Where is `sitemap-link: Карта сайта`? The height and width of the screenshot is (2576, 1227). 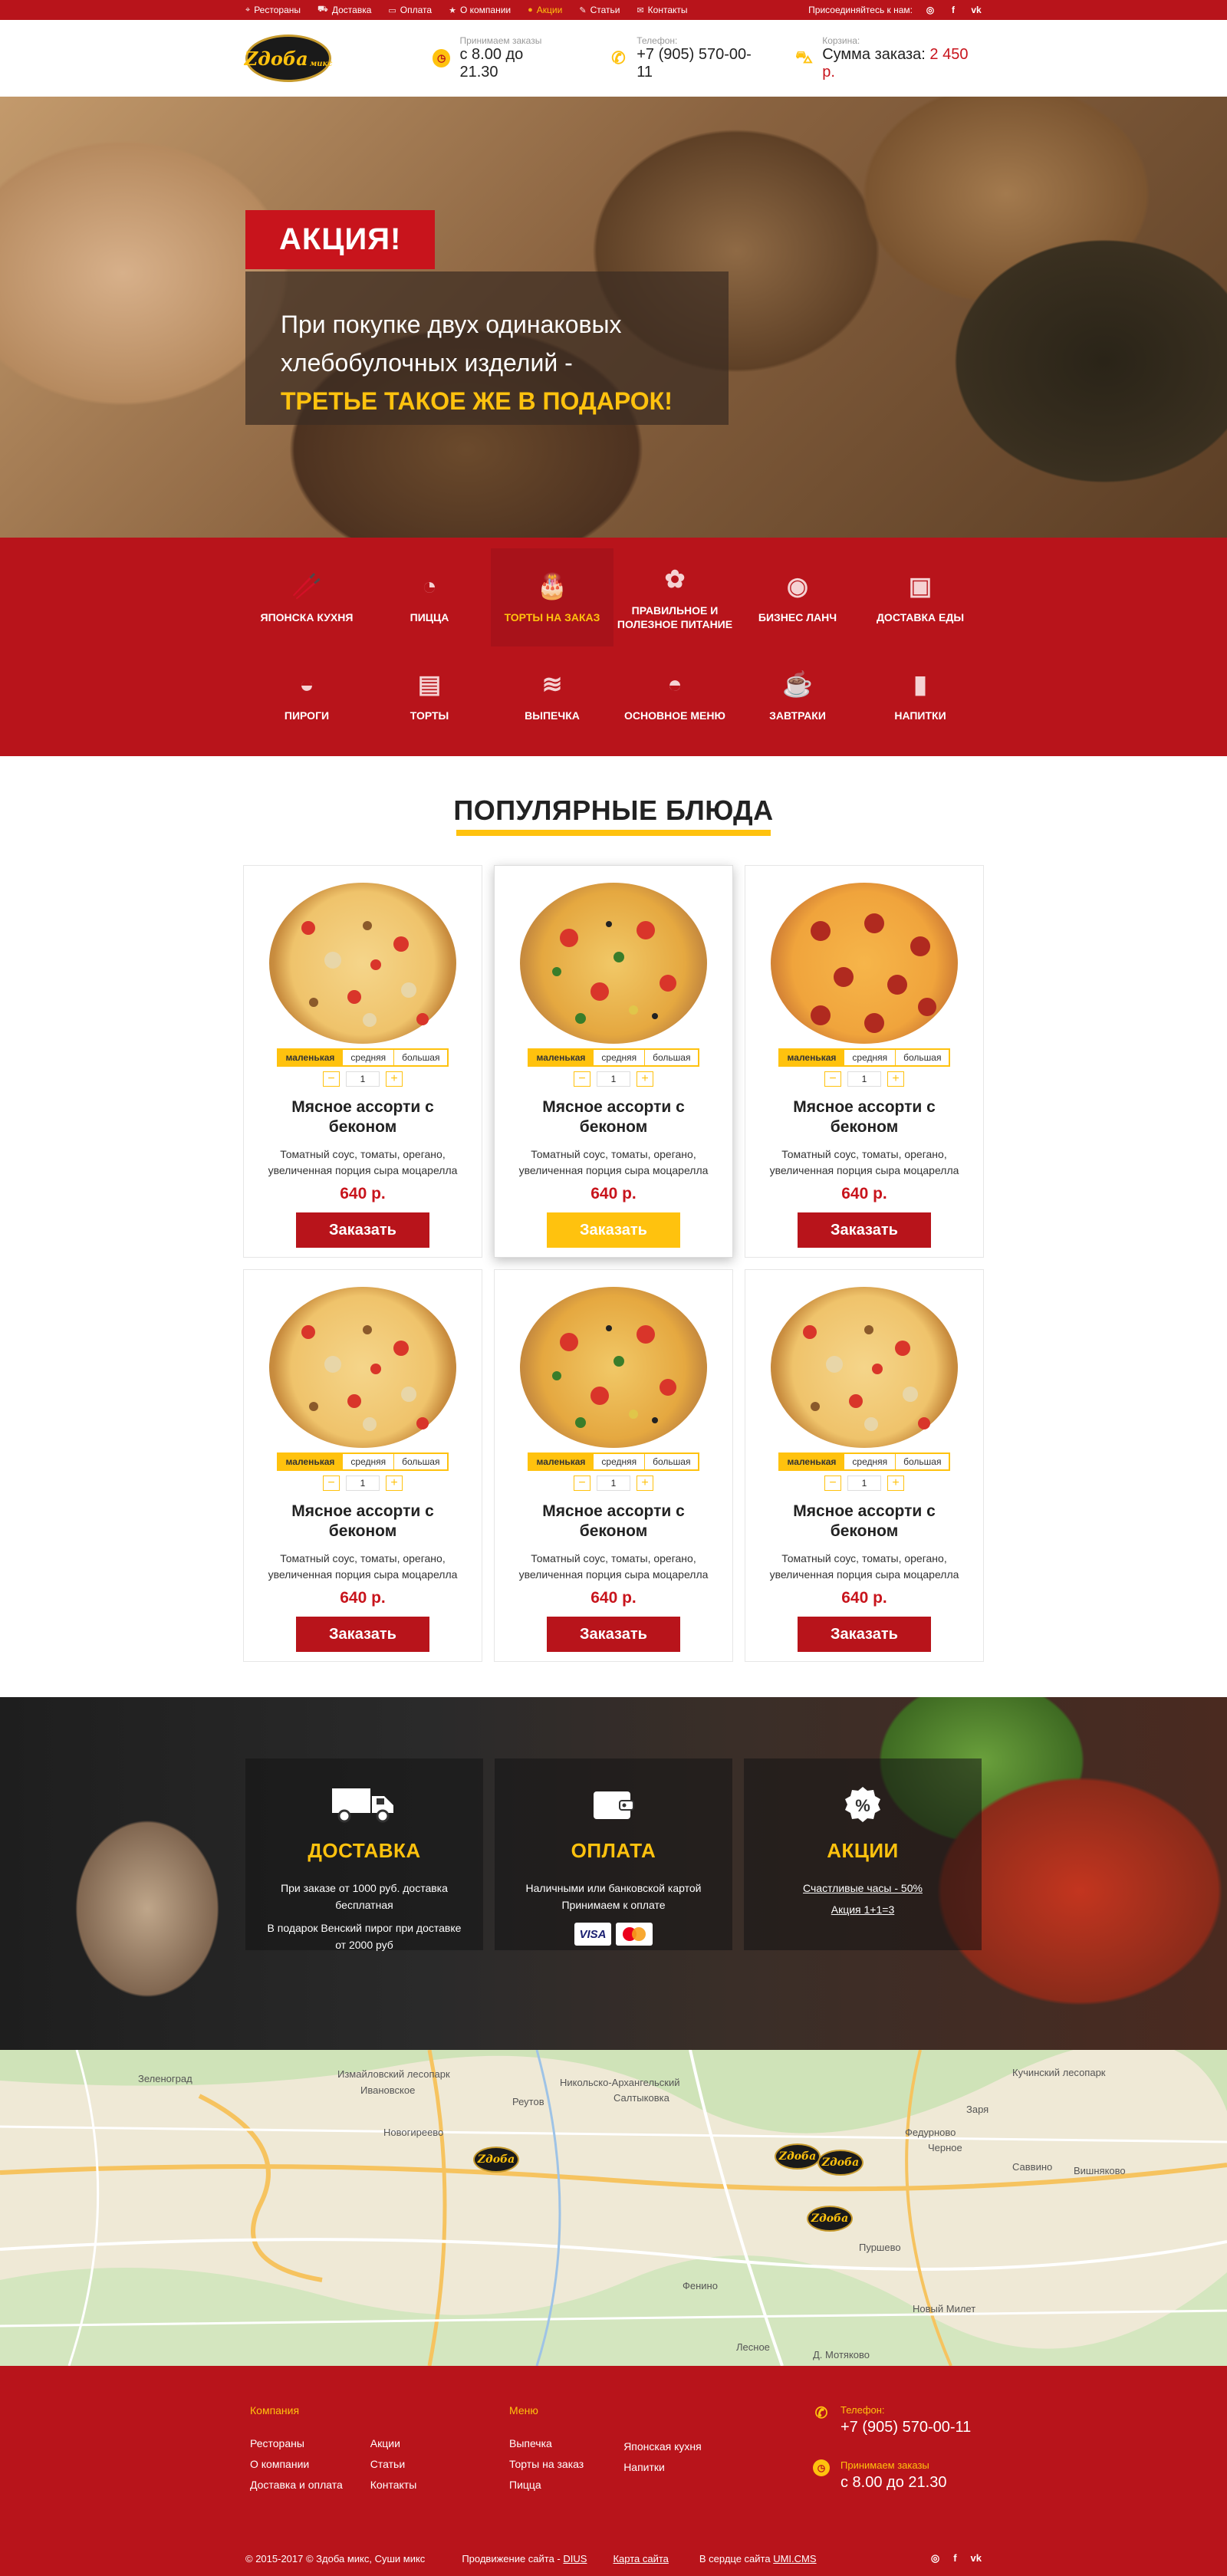
sitemap-link: Карта сайта is located at coordinates (640, 2558).